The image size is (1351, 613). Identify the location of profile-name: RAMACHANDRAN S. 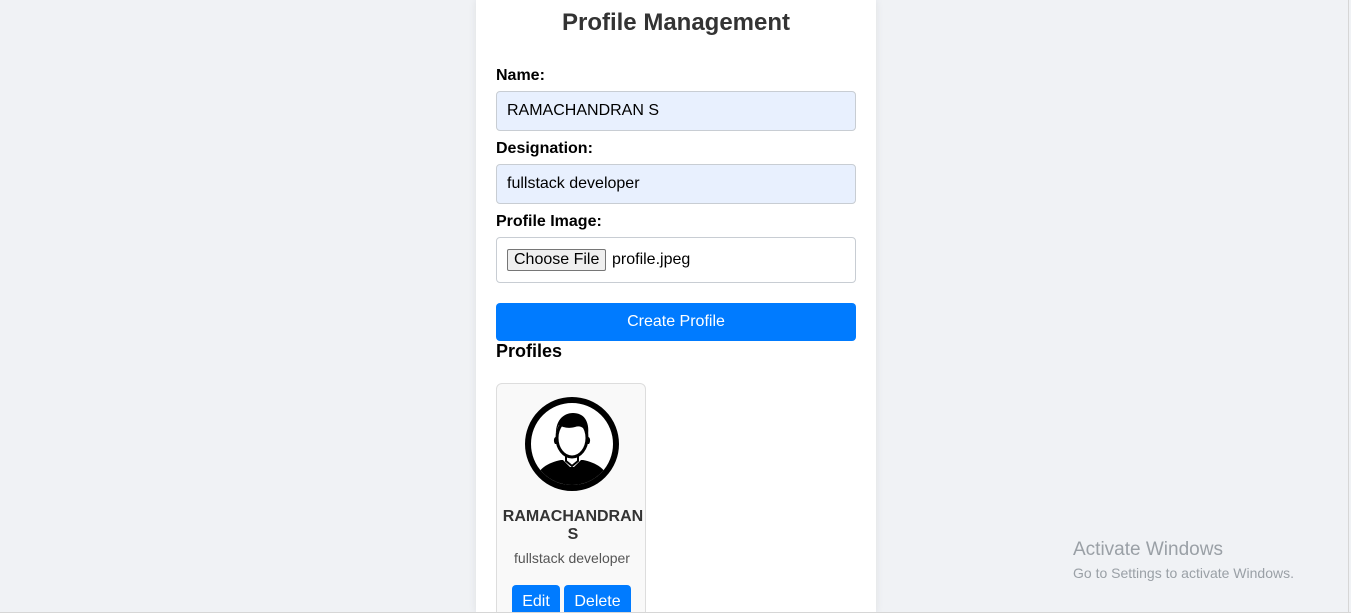
(572, 526).